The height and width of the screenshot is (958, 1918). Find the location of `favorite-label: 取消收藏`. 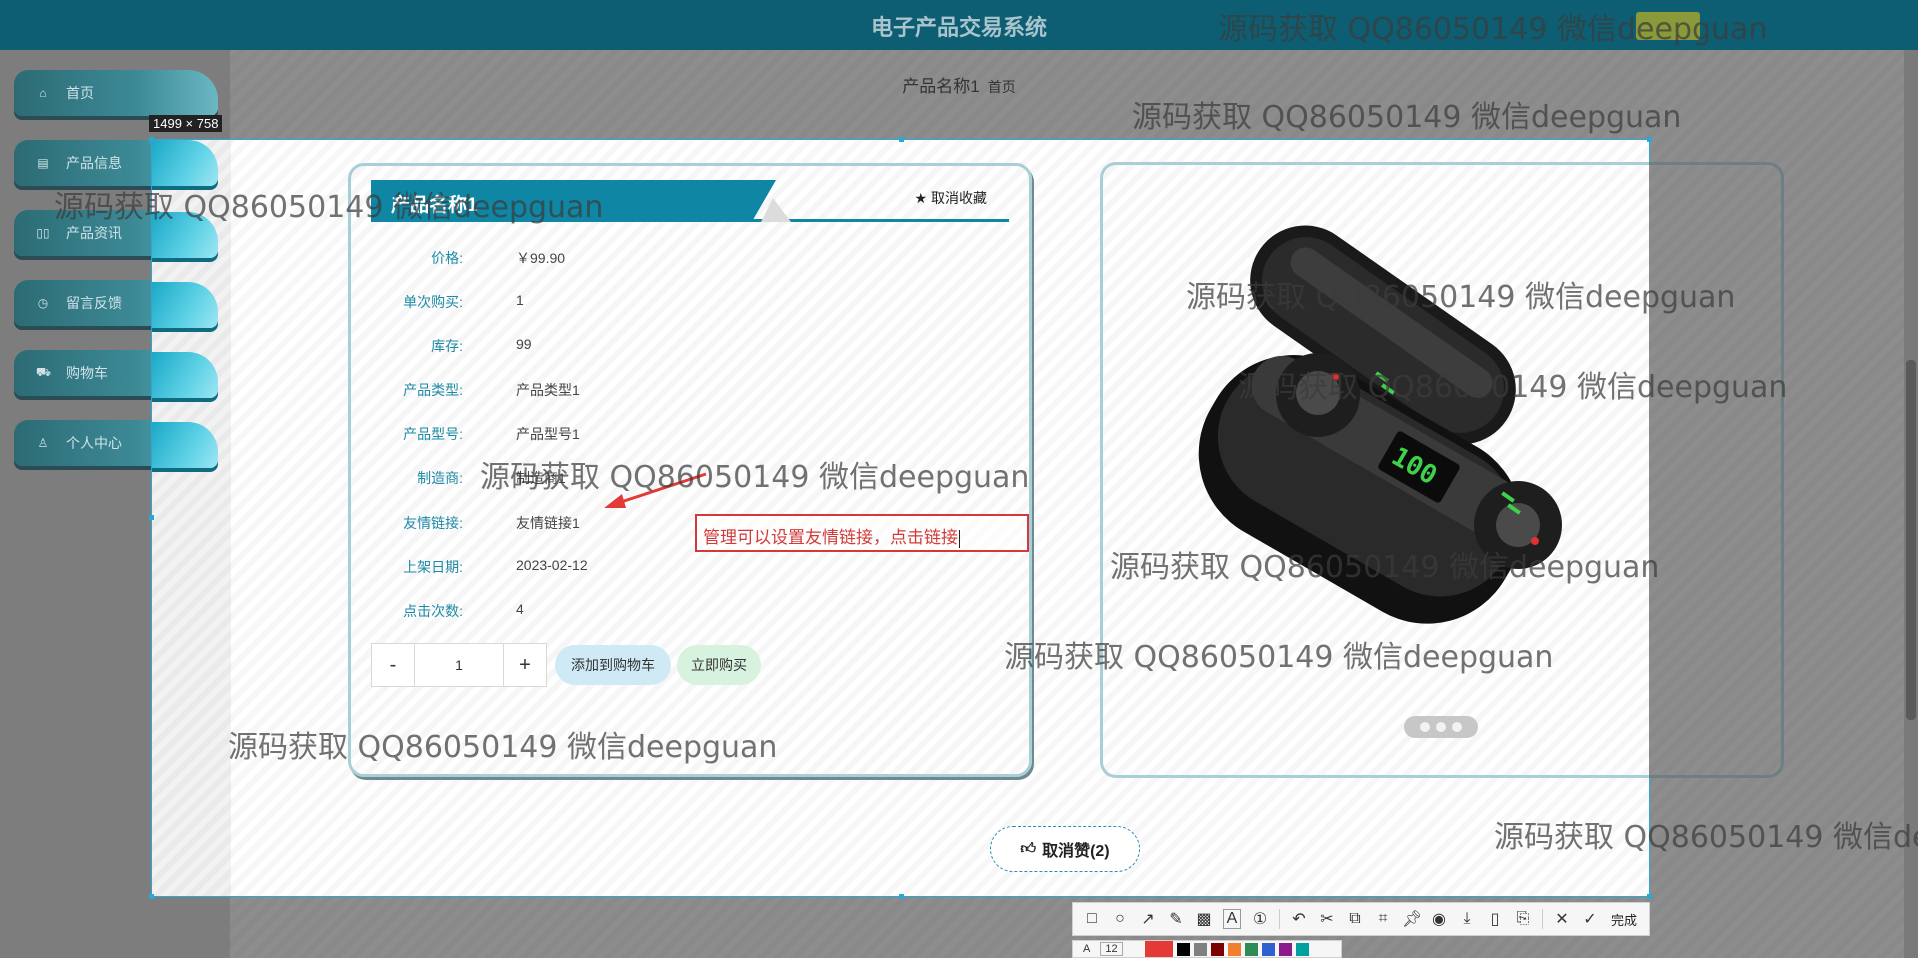

favorite-label: 取消收藏 is located at coordinates (959, 198).